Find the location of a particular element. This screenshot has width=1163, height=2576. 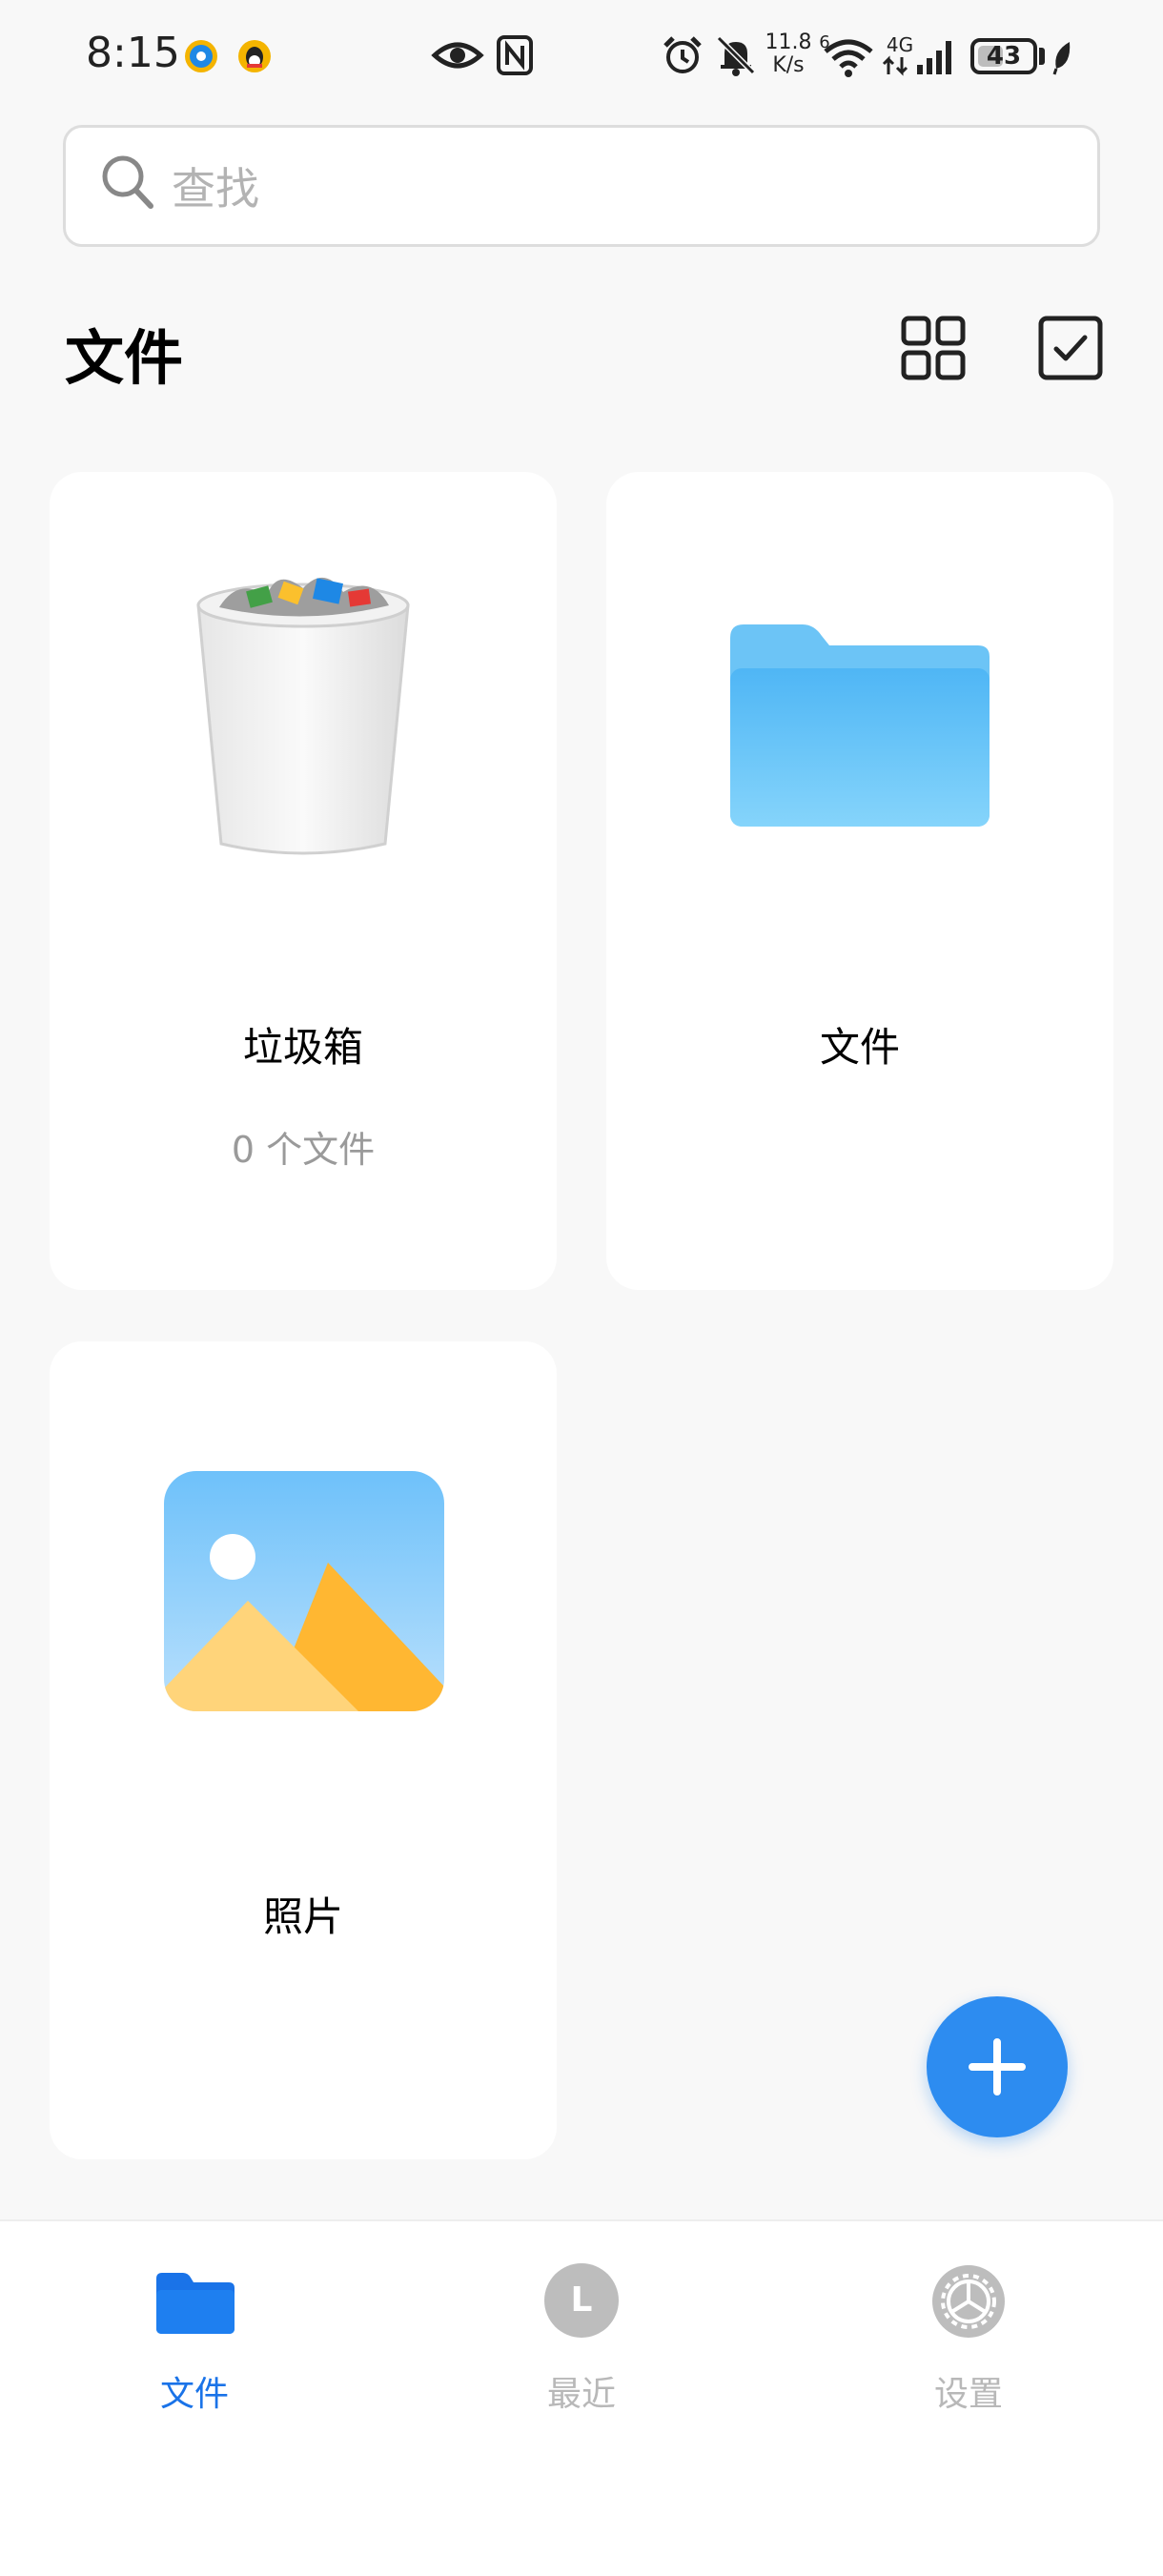

battery-icon: 43 is located at coordinates (1003, 56).